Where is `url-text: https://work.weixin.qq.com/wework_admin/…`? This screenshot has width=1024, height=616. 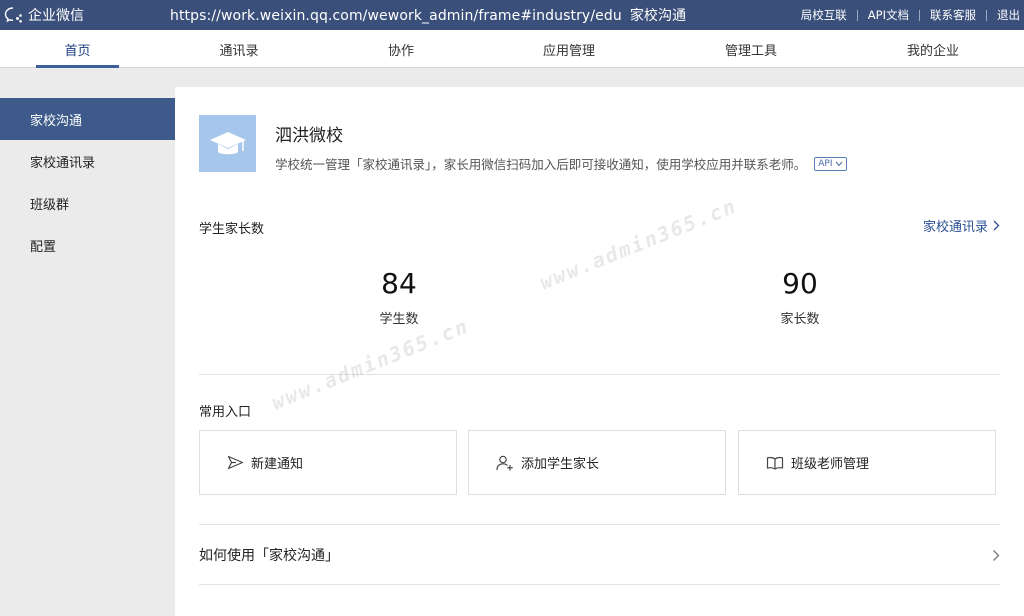 url-text: https://work.weixin.qq.com/wework_admin/… is located at coordinates (396, 16).